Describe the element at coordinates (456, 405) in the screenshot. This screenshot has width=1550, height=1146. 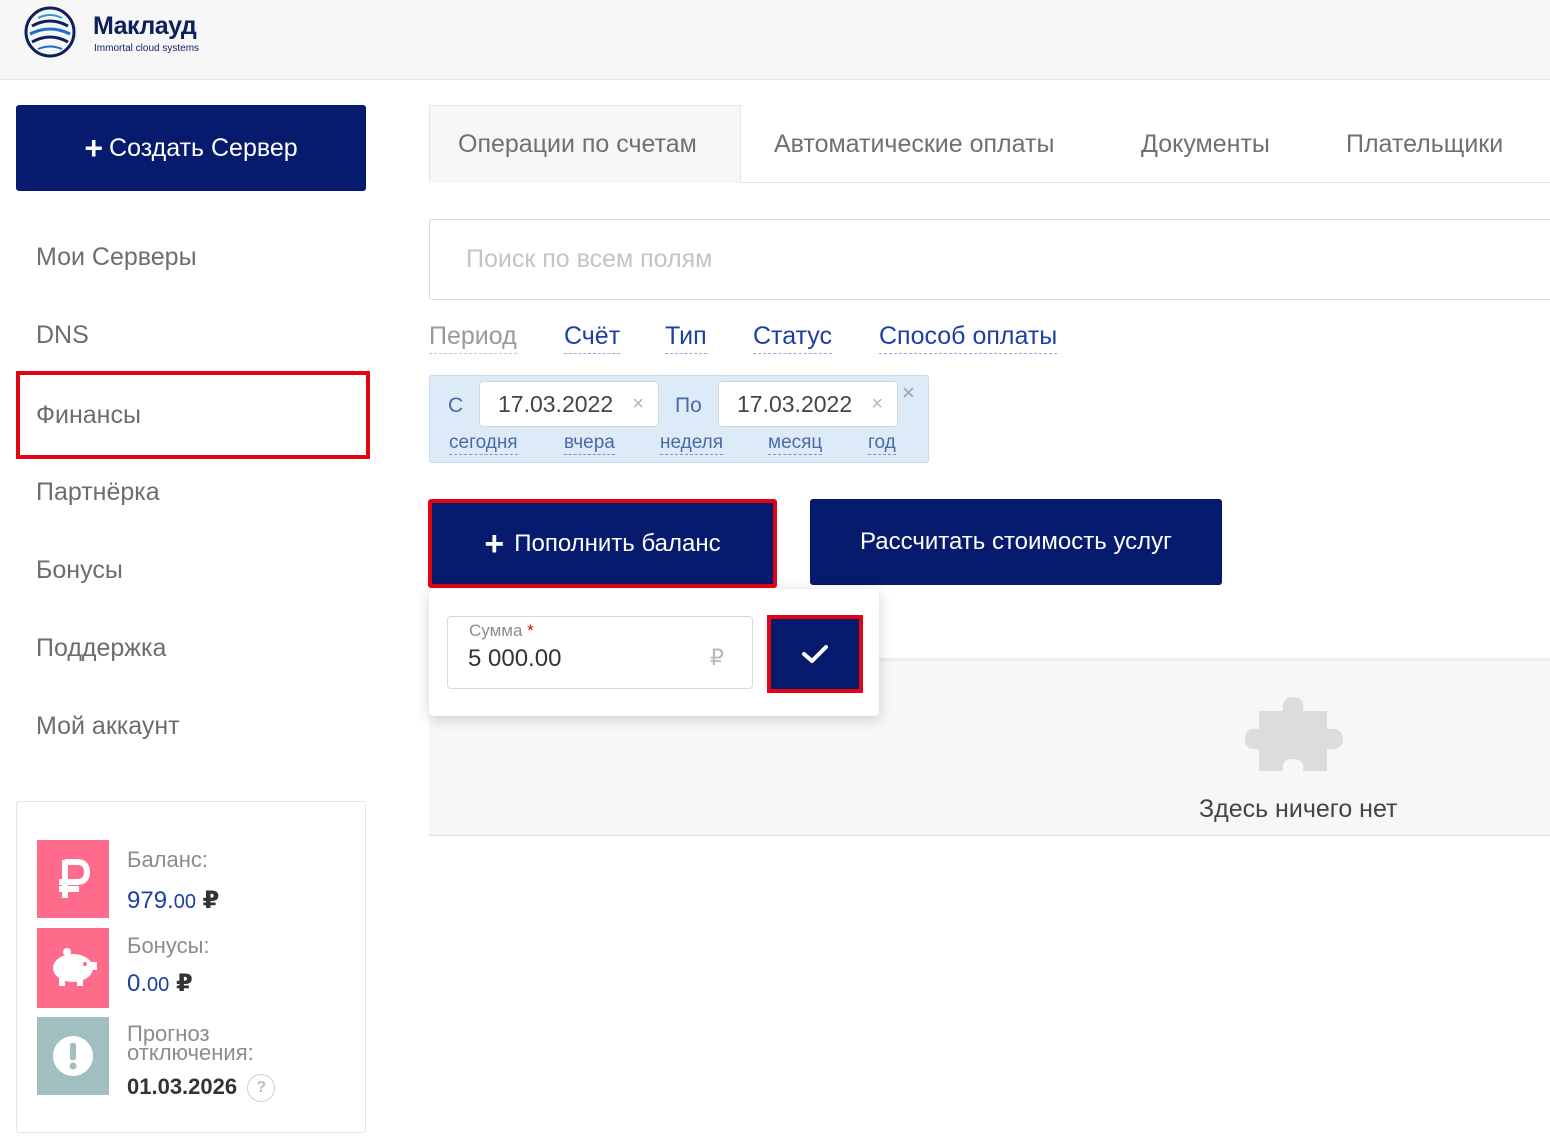
I see `period-from-label: С` at that location.